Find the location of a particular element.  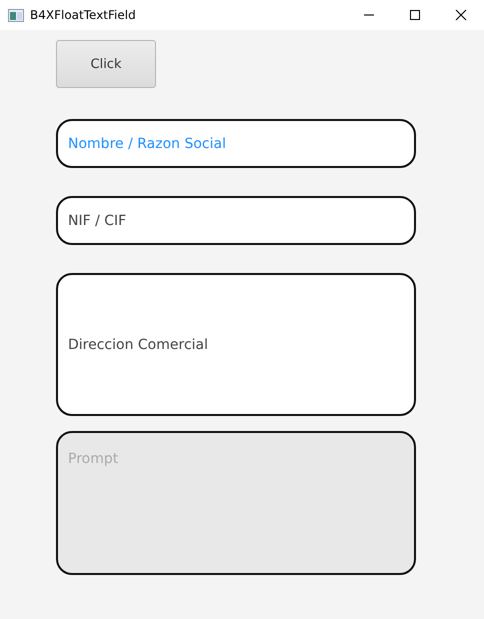

maximize-icon is located at coordinates (415, 15).